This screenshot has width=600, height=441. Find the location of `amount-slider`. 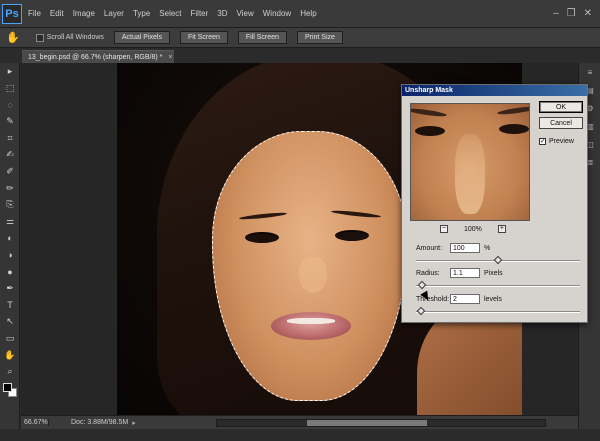

amount-slider is located at coordinates (498, 260).